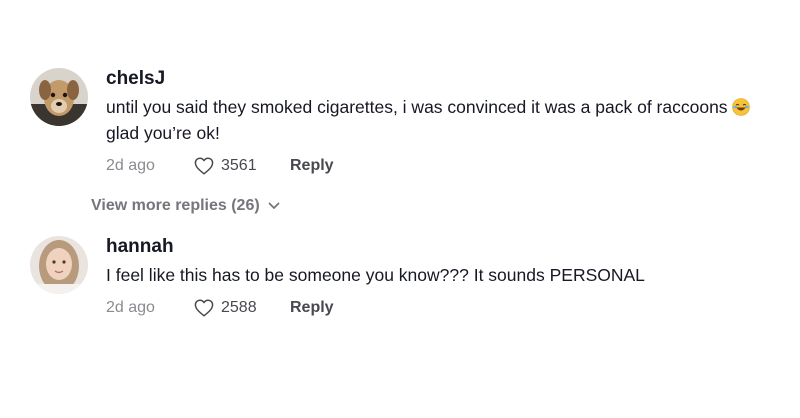  What do you see at coordinates (436, 79) in the screenshot?
I see `comment-username: chelsJ` at bounding box center [436, 79].